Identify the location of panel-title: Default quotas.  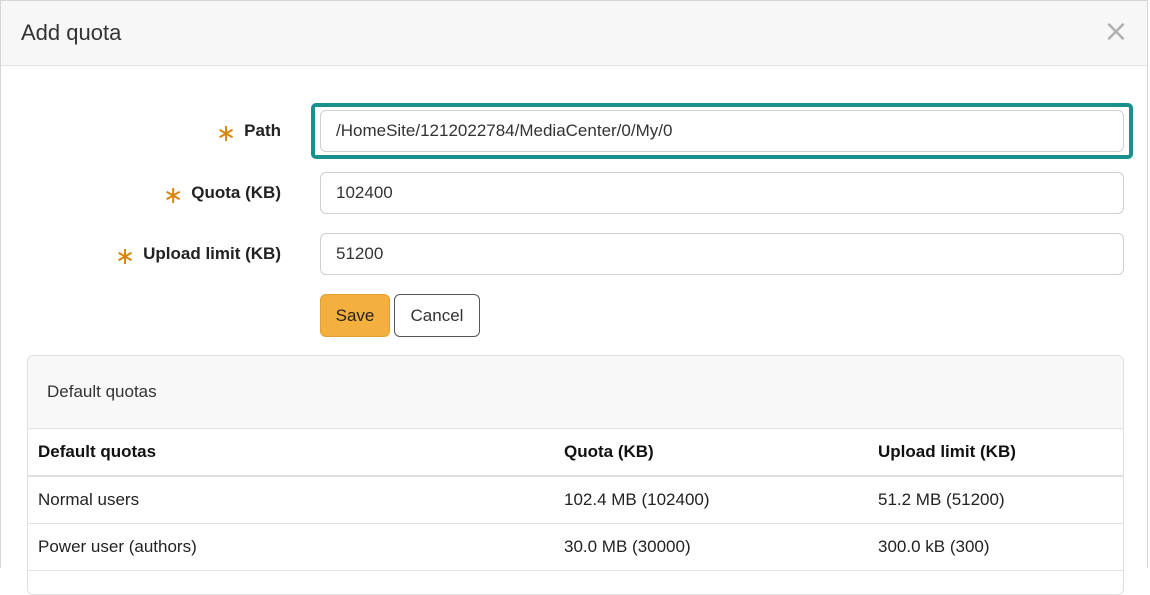
(102, 391).